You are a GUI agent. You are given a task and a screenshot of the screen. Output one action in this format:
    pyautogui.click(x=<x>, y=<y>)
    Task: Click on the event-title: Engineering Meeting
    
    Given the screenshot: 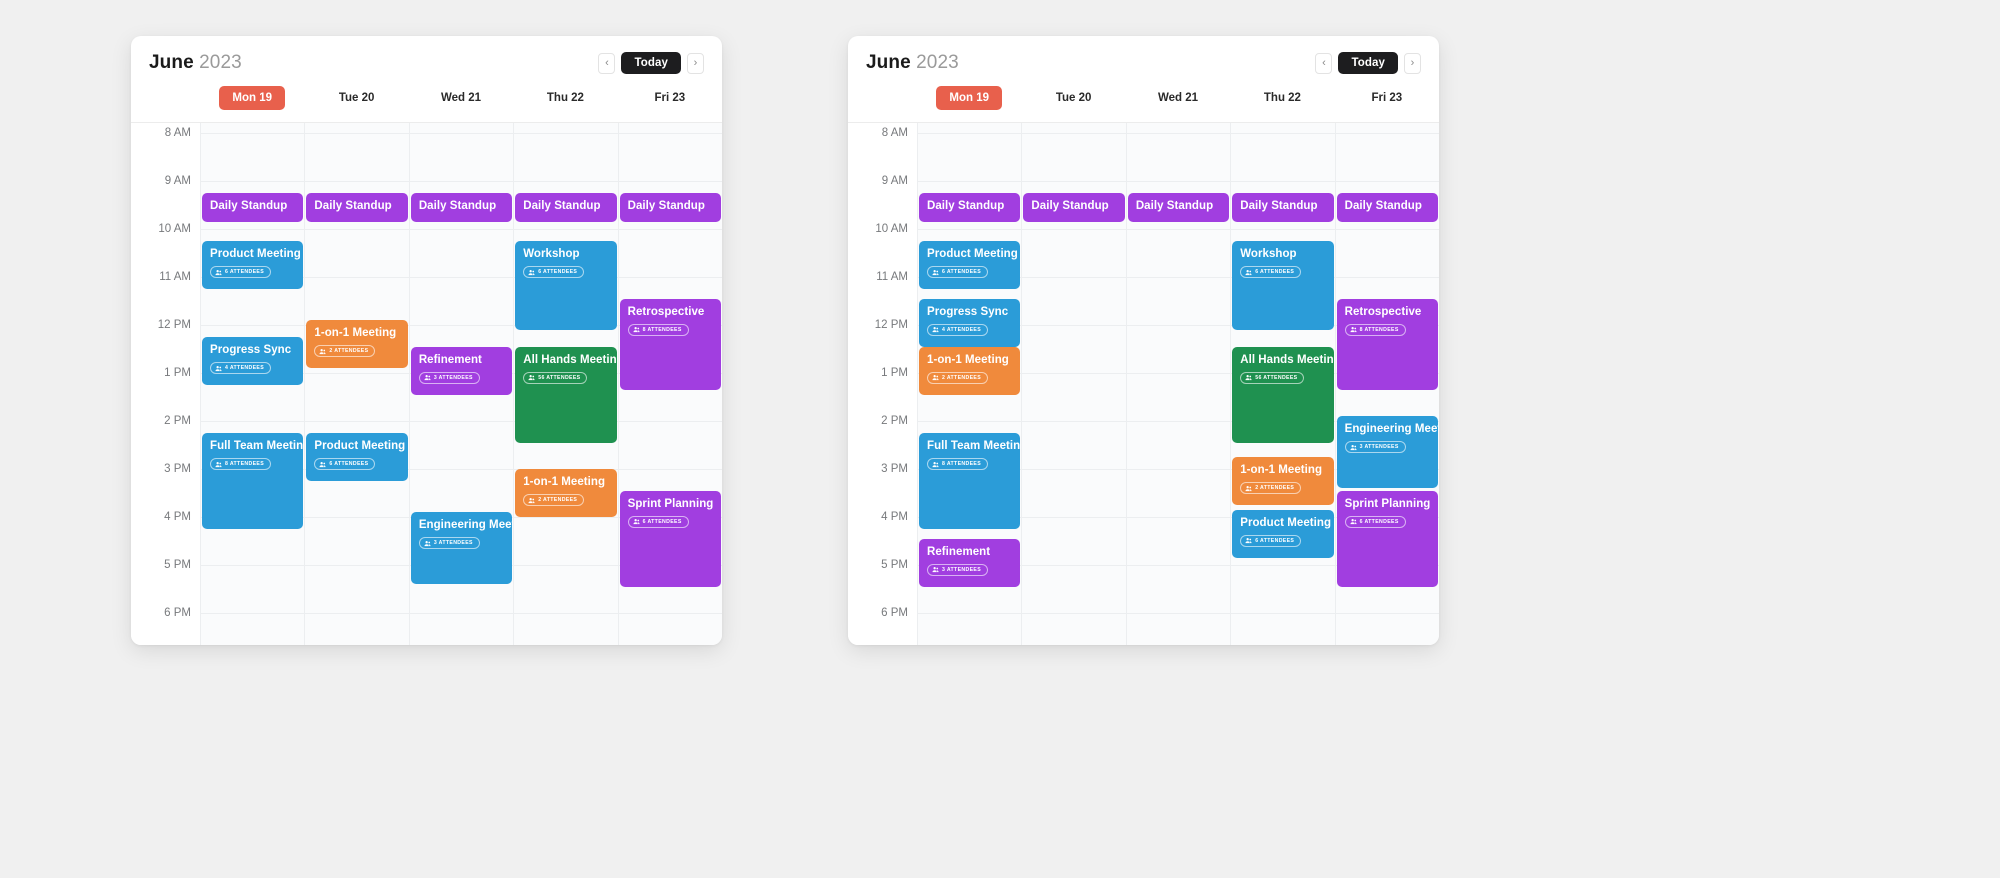 What is the action you would take?
    pyautogui.click(x=465, y=525)
    